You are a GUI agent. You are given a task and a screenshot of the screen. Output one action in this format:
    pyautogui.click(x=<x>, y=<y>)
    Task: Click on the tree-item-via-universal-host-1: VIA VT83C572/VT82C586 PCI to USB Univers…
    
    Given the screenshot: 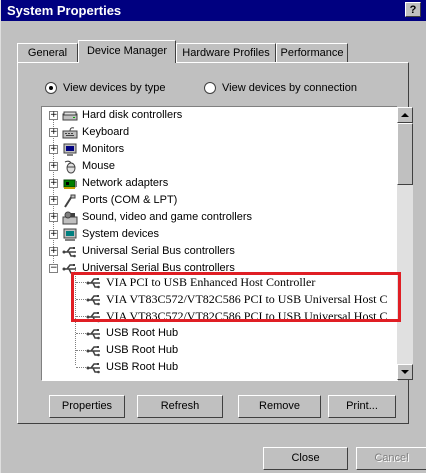 What is the action you would take?
    pyautogui.click(x=236, y=299)
    